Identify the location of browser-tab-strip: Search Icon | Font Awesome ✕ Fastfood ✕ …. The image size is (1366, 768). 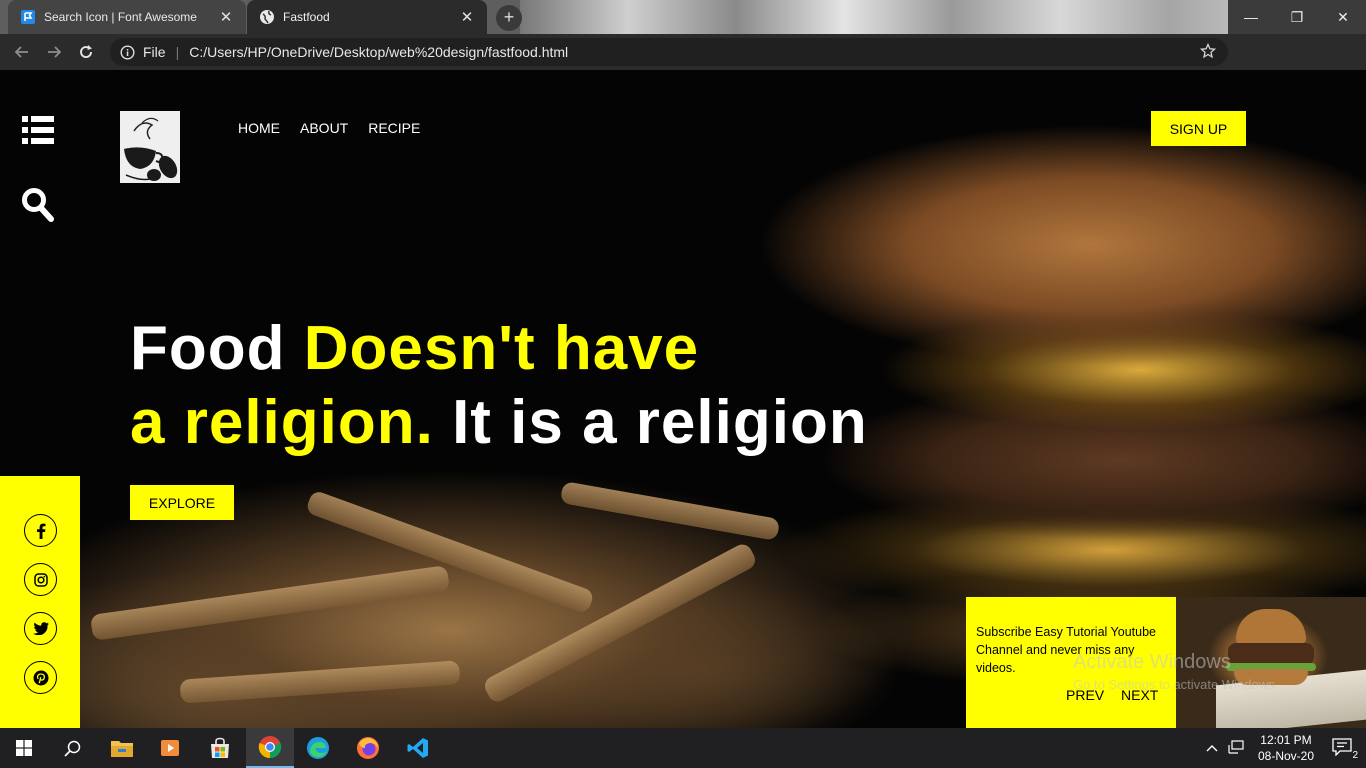
(683, 17).